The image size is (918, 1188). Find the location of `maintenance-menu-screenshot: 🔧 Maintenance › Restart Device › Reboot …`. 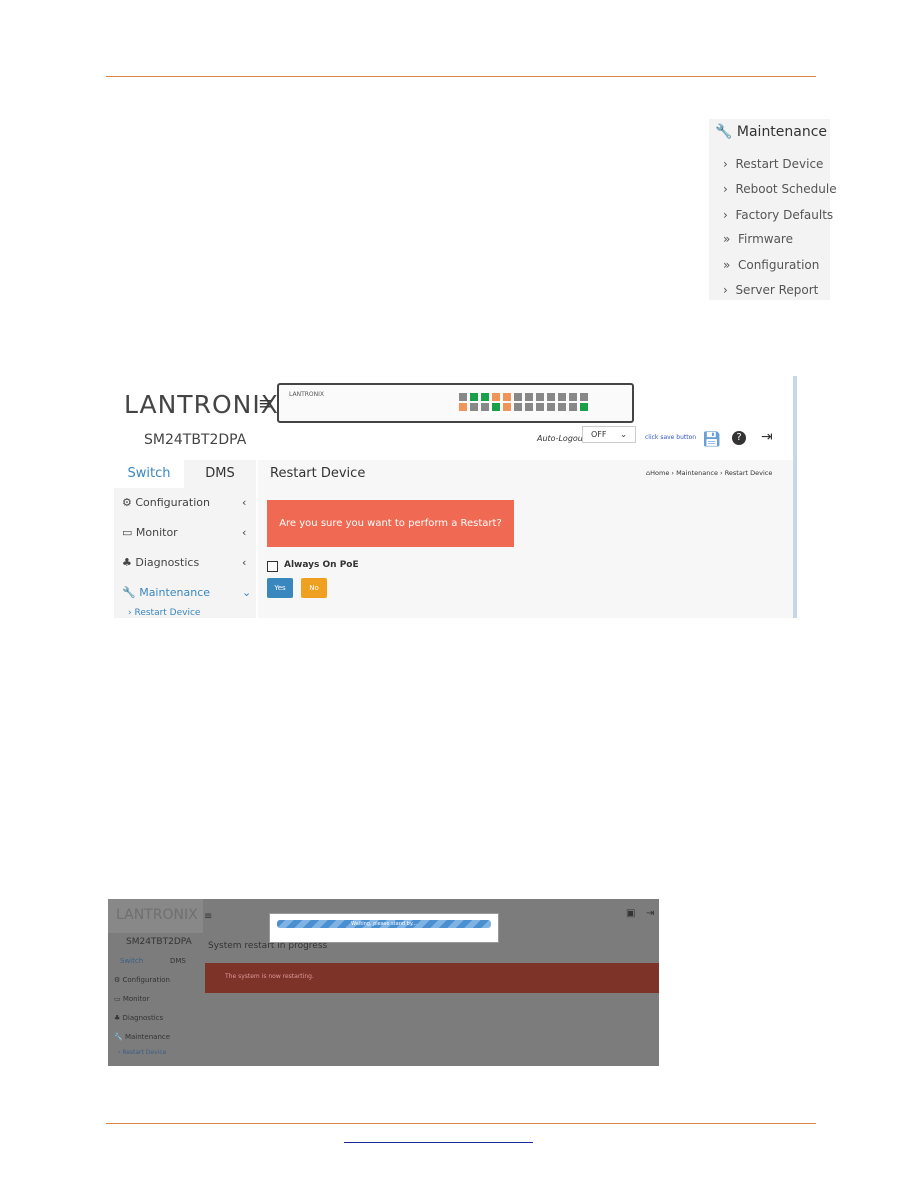

maintenance-menu-screenshot: 🔧 Maintenance › Restart Device › Reboot … is located at coordinates (773, 209).